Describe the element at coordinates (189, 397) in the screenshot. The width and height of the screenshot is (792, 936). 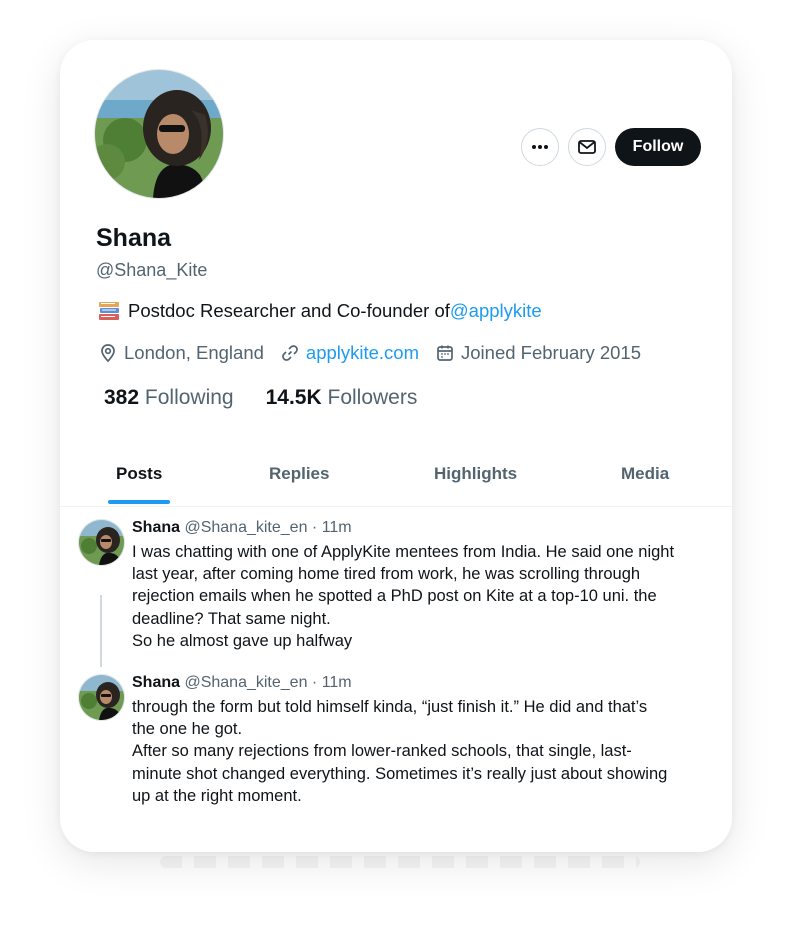
I see `following-label: Following` at that location.